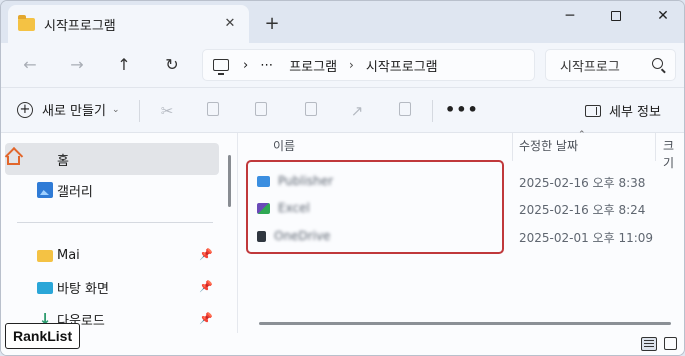 This screenshot has height=356, width=685. What do you see at coordinates (13, 160) in the screenshot?
I see `home-icon` at bounding box center [13, 160].